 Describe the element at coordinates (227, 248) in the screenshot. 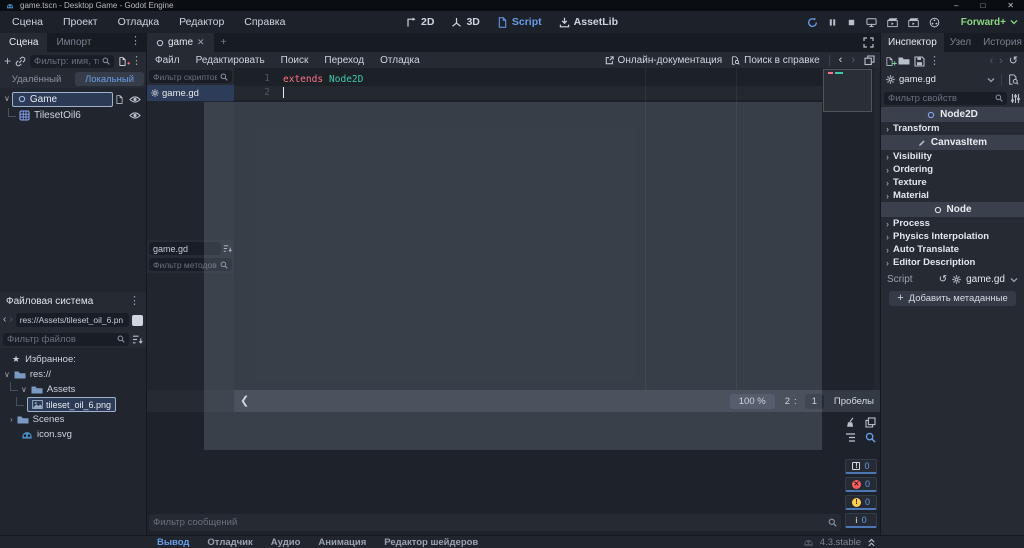

I see `sort-methods-icon` at that location.